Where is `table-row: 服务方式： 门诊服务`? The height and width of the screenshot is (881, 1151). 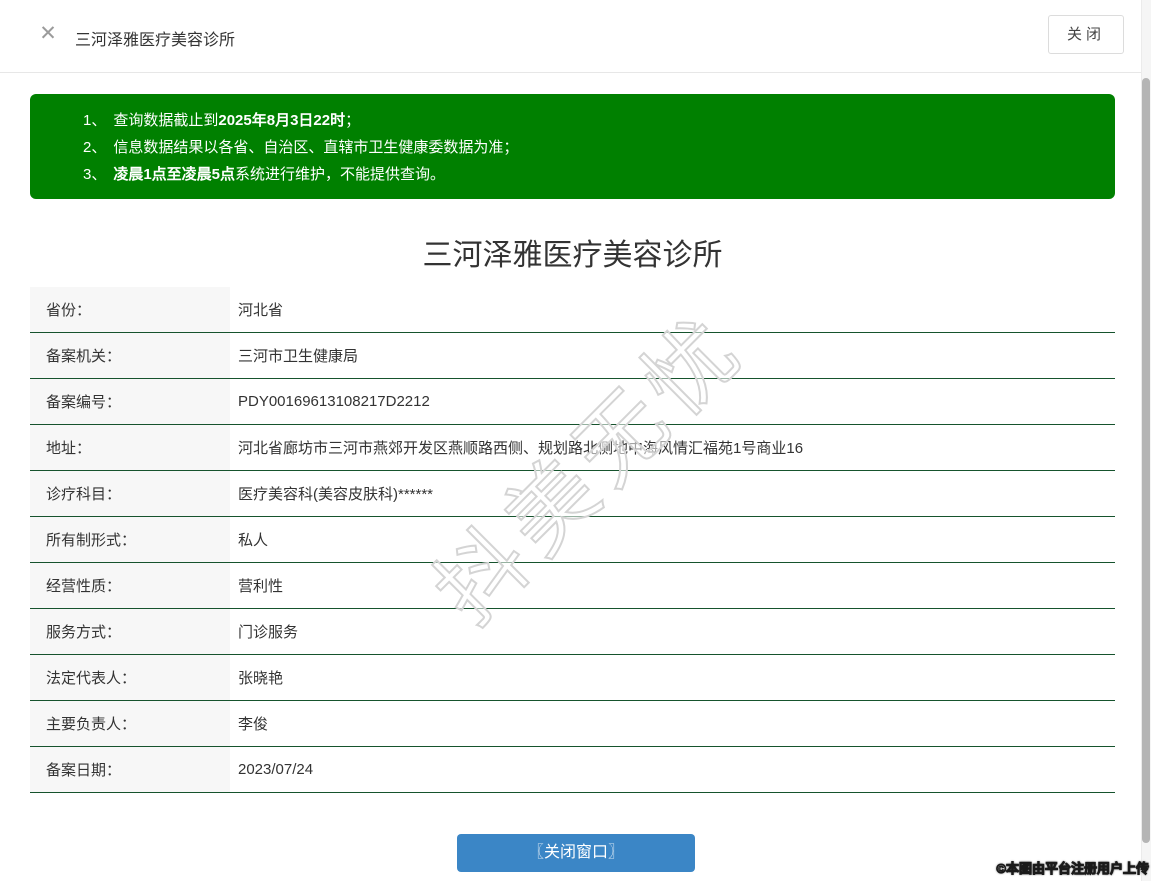 table-row: 服务方式： 门诊服务 is located at coordinates (572, 632).